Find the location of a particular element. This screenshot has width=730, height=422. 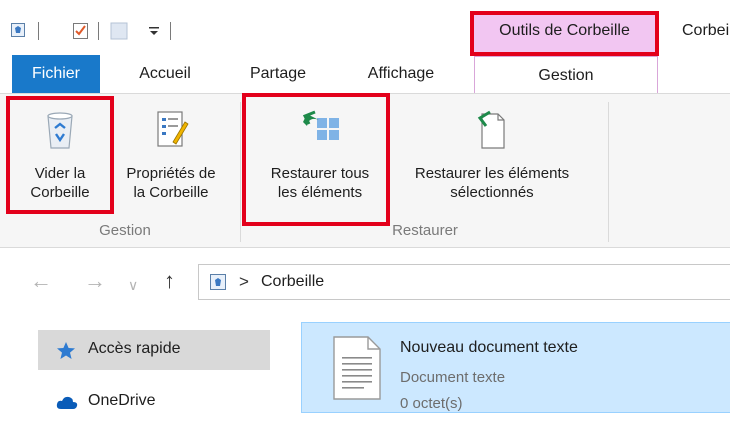

restore-selected-button: Restaurer les éléments sélectionnés is located at coordinates (492, 158).